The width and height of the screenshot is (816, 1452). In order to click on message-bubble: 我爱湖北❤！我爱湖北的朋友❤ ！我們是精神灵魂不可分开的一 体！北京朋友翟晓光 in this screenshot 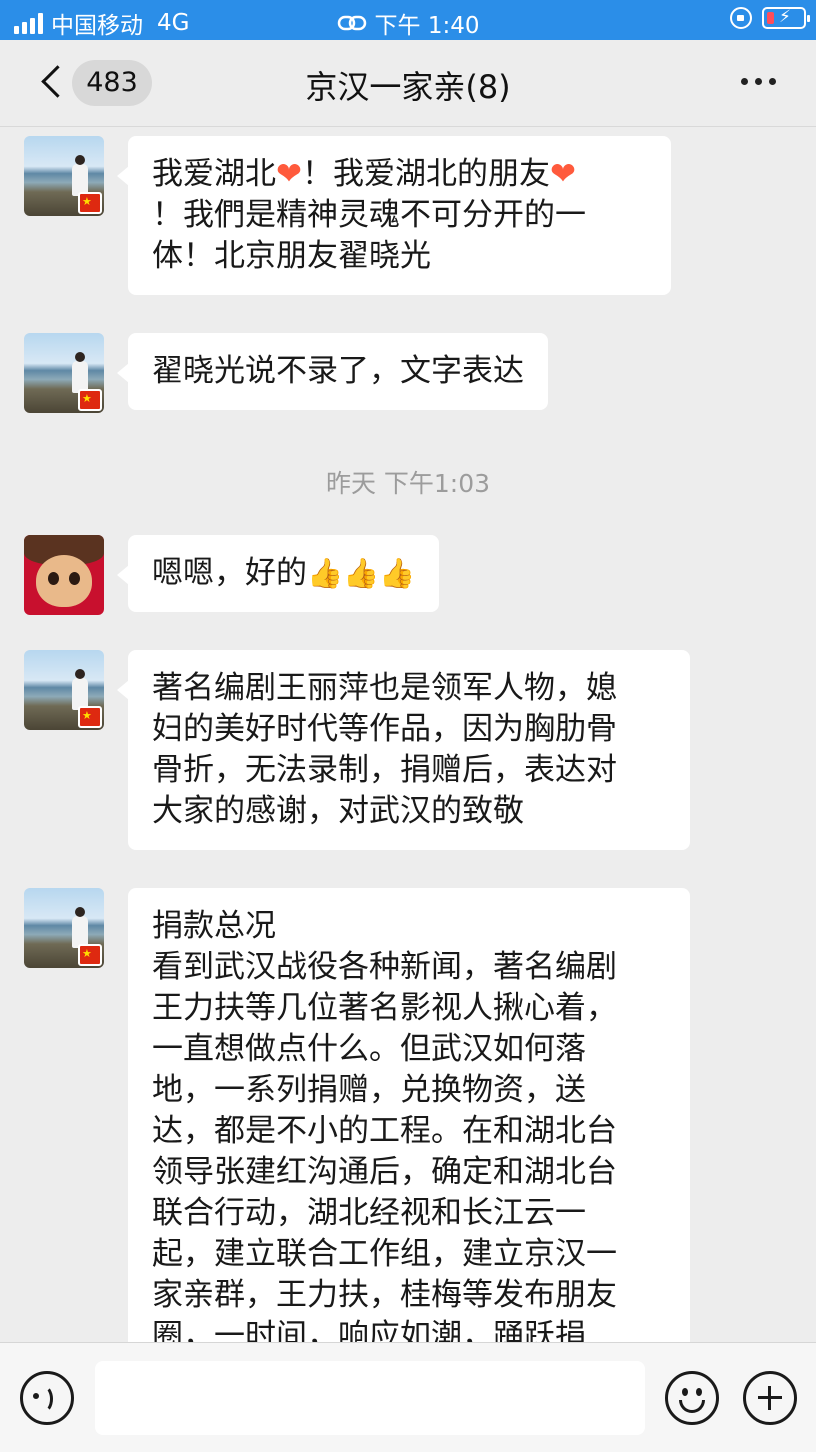, I will do `click(394, 215)`.